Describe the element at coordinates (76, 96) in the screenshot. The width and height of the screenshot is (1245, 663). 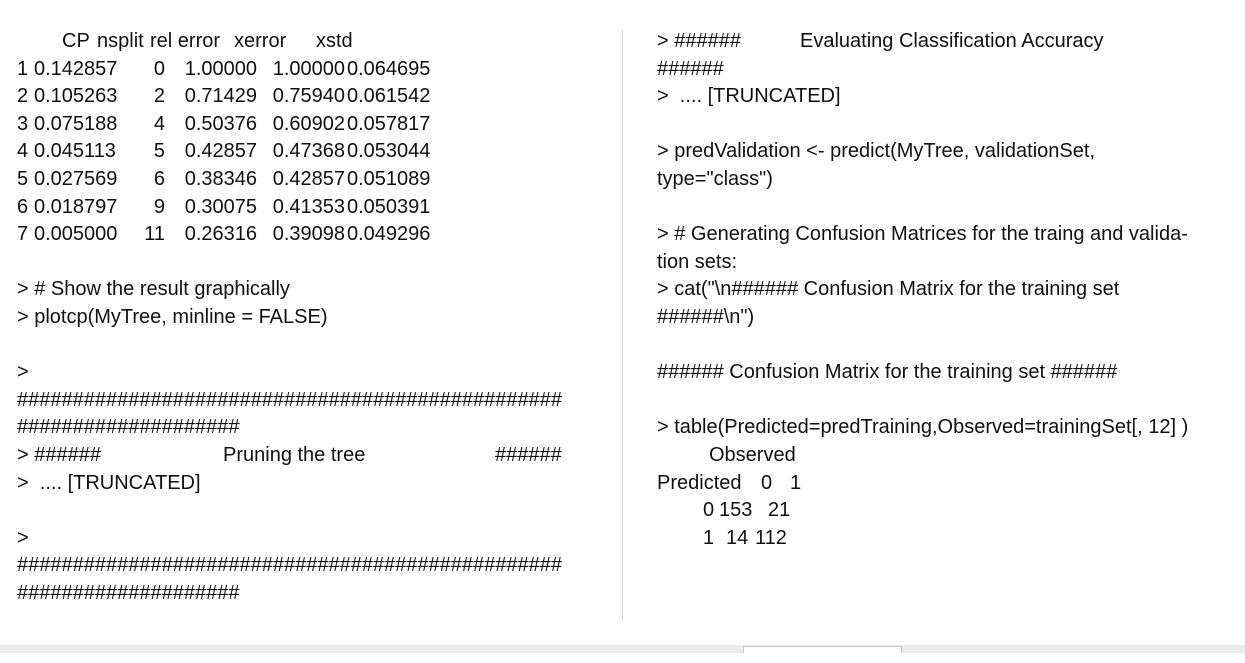
I see `cp-value: 0.105263` at that location.